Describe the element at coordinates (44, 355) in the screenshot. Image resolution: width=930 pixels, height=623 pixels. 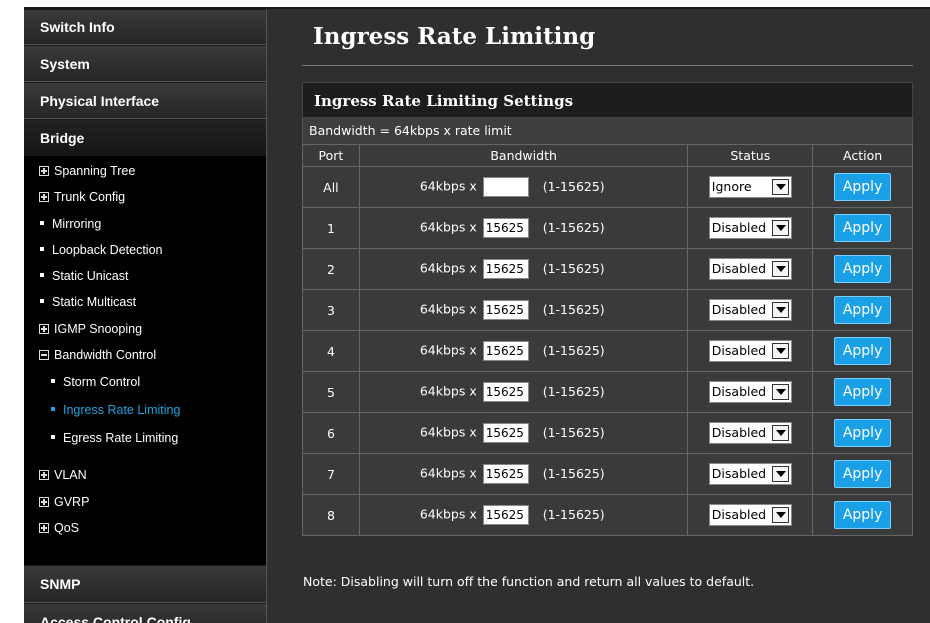
I see `collapse-icon` at that location.